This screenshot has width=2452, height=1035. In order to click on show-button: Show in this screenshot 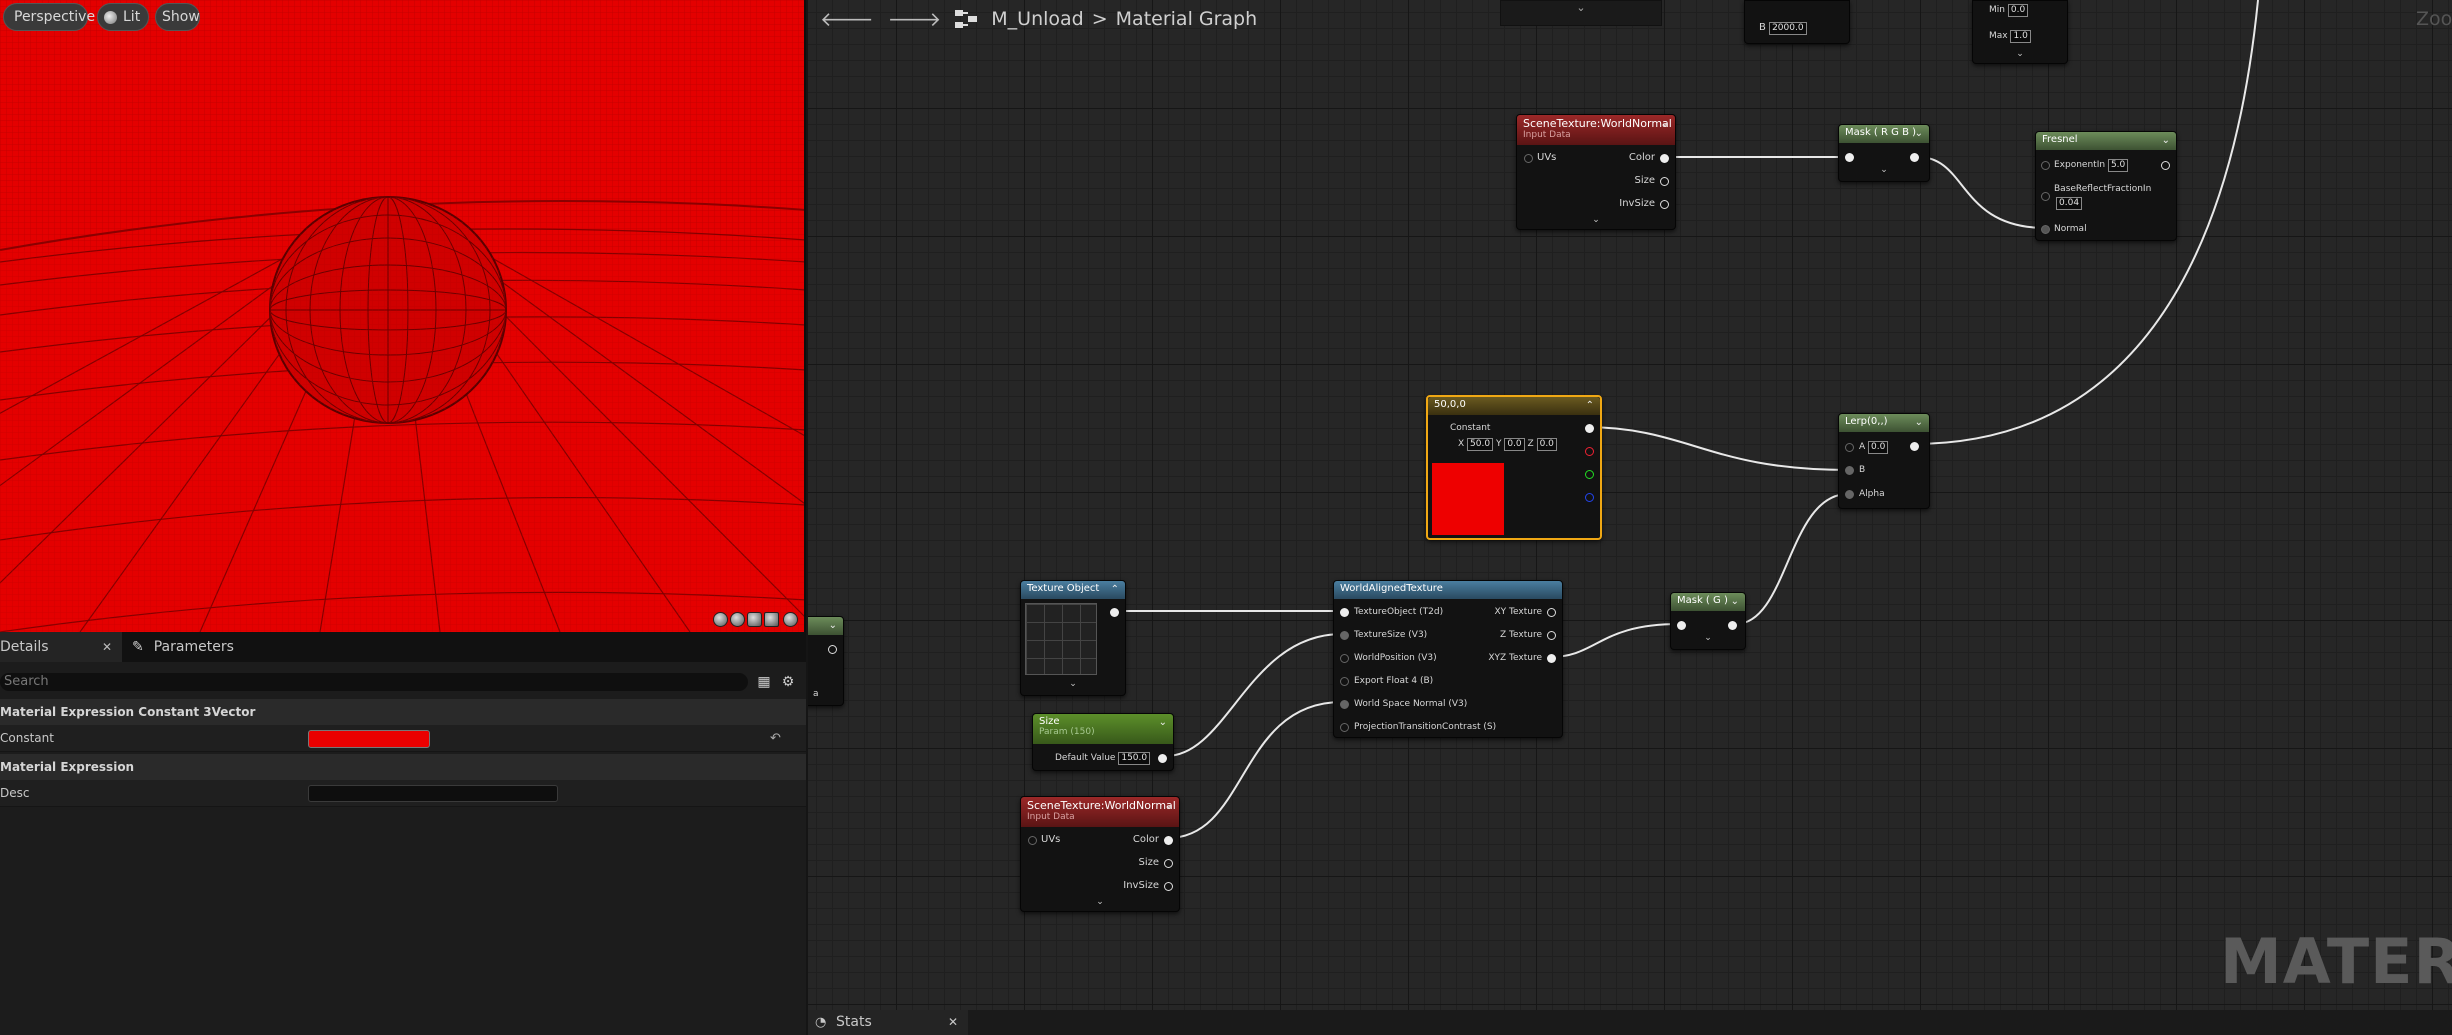, I will do `click(177, 17)`.